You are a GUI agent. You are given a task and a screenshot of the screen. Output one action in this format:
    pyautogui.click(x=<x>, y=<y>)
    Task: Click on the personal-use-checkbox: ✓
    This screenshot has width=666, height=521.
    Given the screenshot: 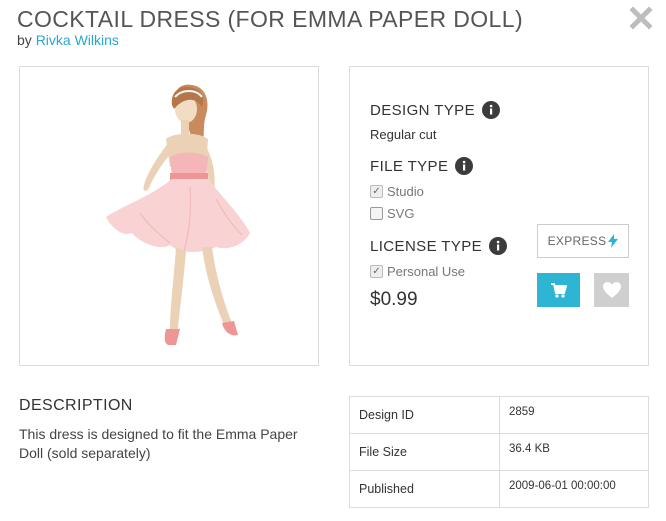 What is the action you would take?
    pyautogui.click(x=376, y=271)
    